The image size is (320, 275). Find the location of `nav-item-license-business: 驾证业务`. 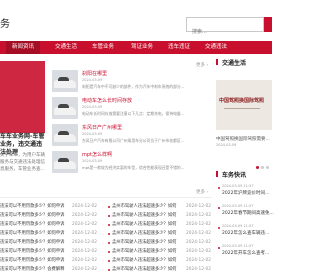

nav-item-license-business: 驾证业务 is located at coordinates (142, 47).